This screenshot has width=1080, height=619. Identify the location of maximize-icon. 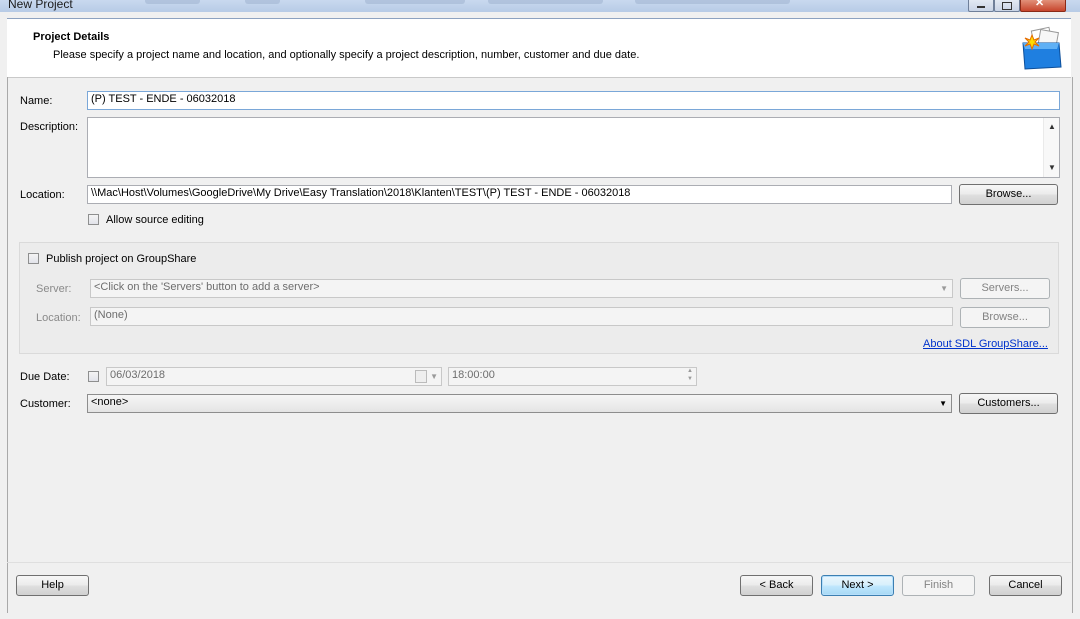
(1007, 6).